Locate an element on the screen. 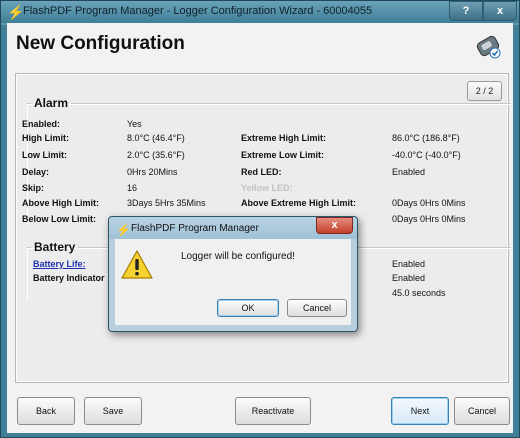  battery-value-3: 45.0 seconds is located at coordinates (419, 293).